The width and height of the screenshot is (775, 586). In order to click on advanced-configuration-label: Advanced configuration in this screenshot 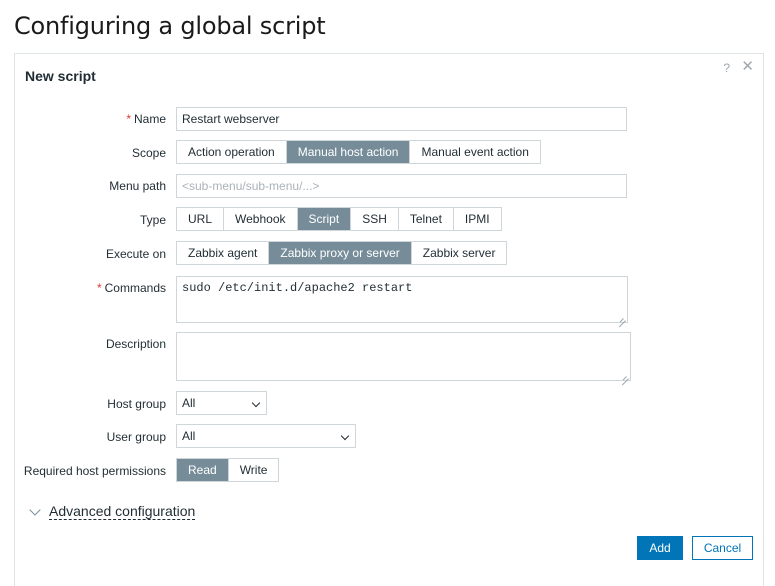, I will do `click(122, 511)`.